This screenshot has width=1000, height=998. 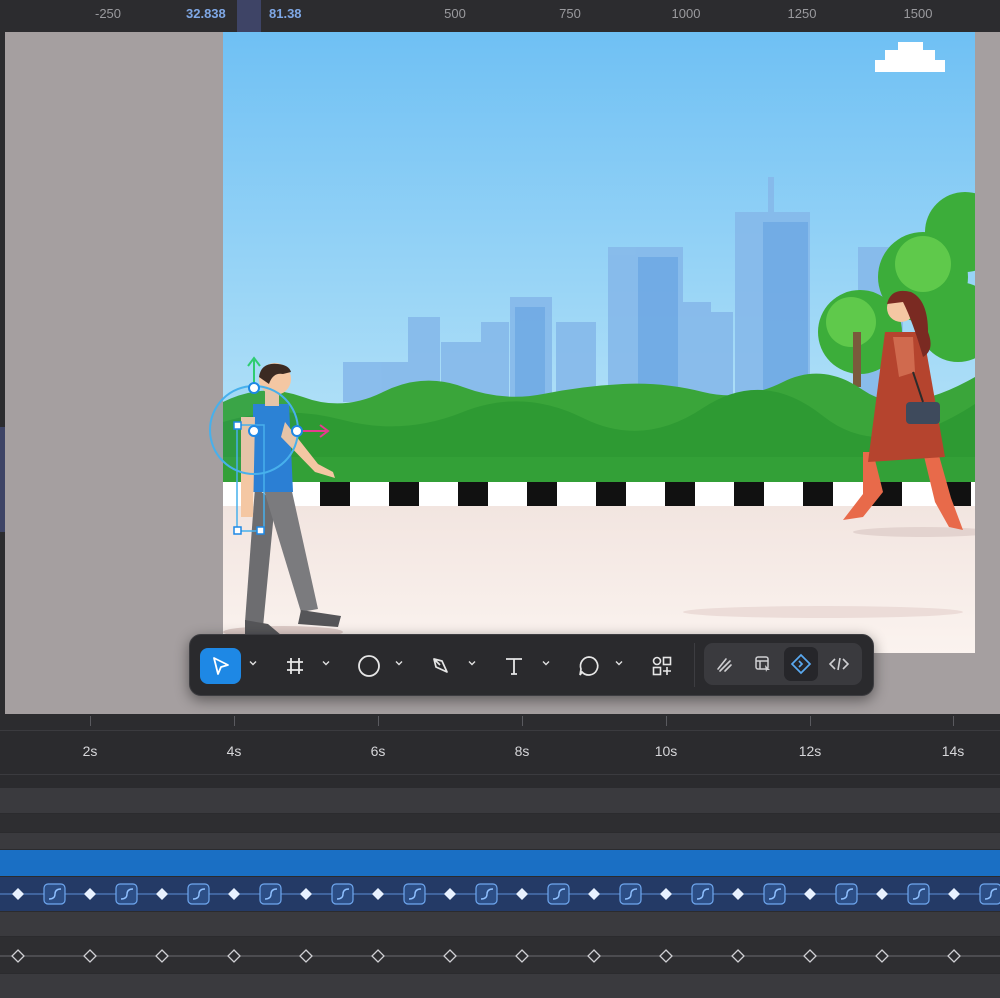 What do you see at coordinates (500, 753) in the screenshot?
I see `timeline-time-labels: 2s 4s 6s 8s 10s 12s 14s` at bounding box center [500, 753].